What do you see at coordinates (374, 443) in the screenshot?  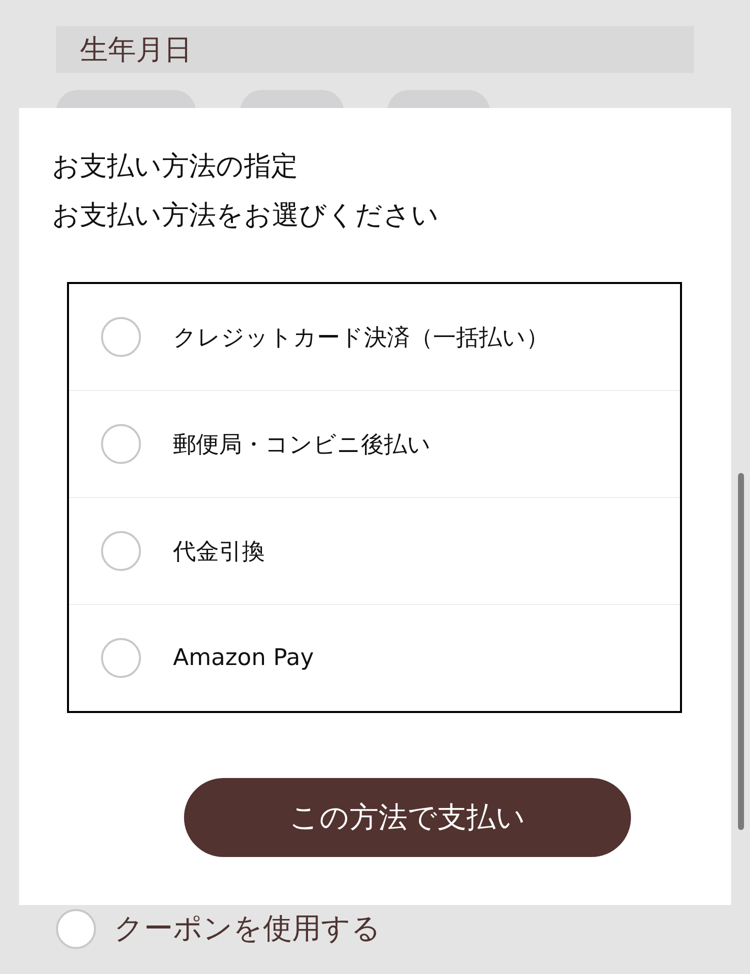 I see `payment-option: 郵便局・コンビニ後払い` at bounding box center [374, 443].